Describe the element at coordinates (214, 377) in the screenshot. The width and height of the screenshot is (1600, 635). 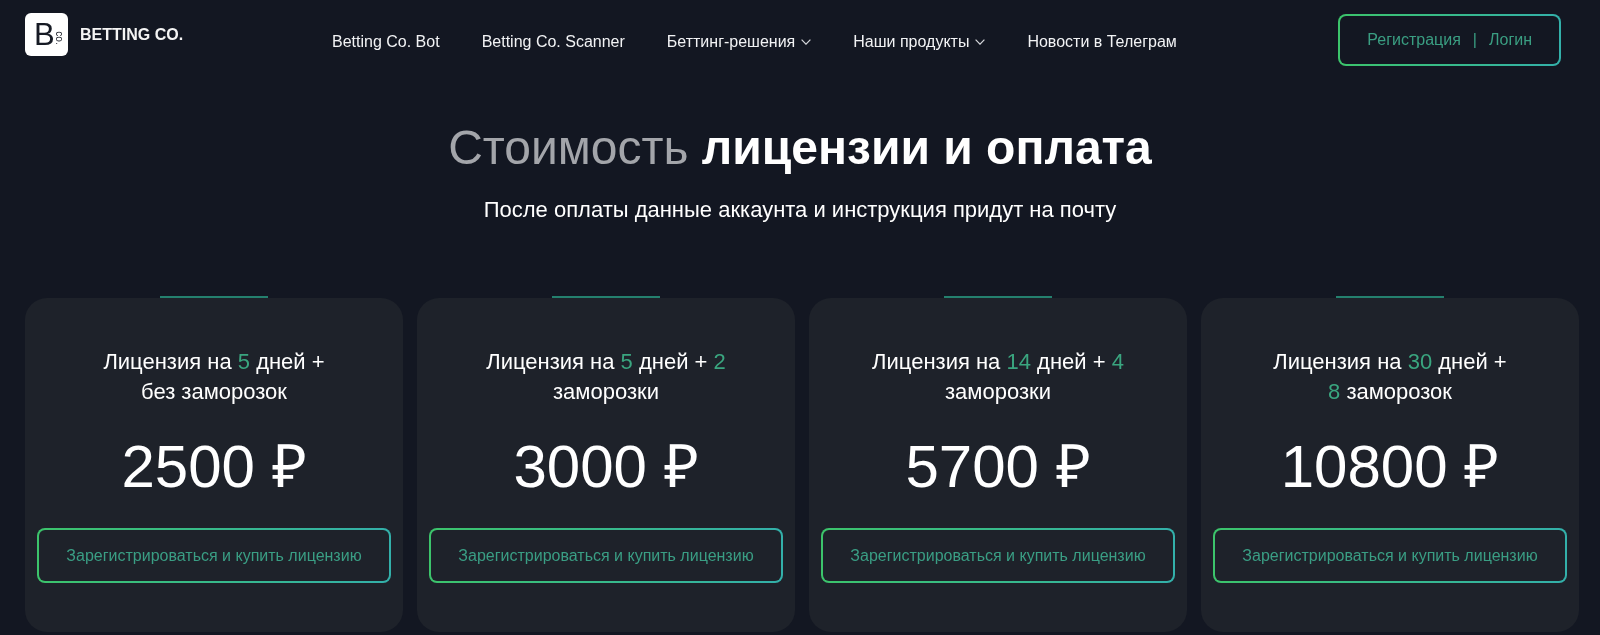
I see `plan-title: Лицензия на 5 дней + без заморозок` at that location.